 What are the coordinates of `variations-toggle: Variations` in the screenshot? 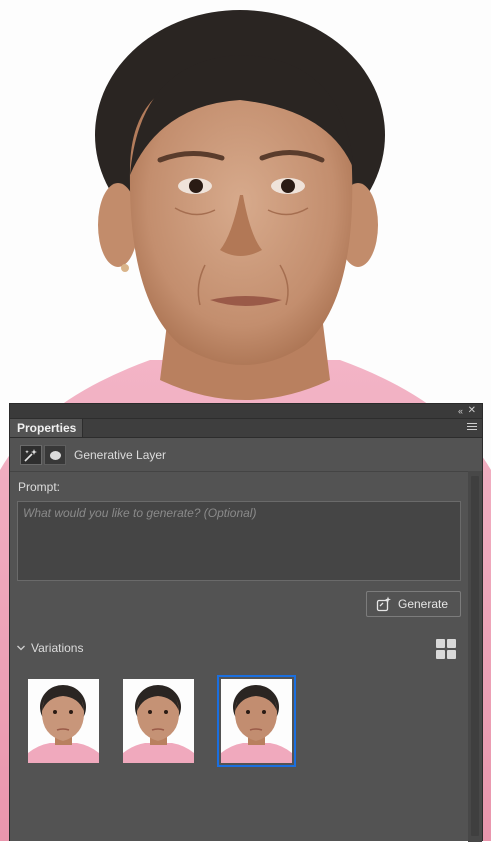 It's located at (49, 648).